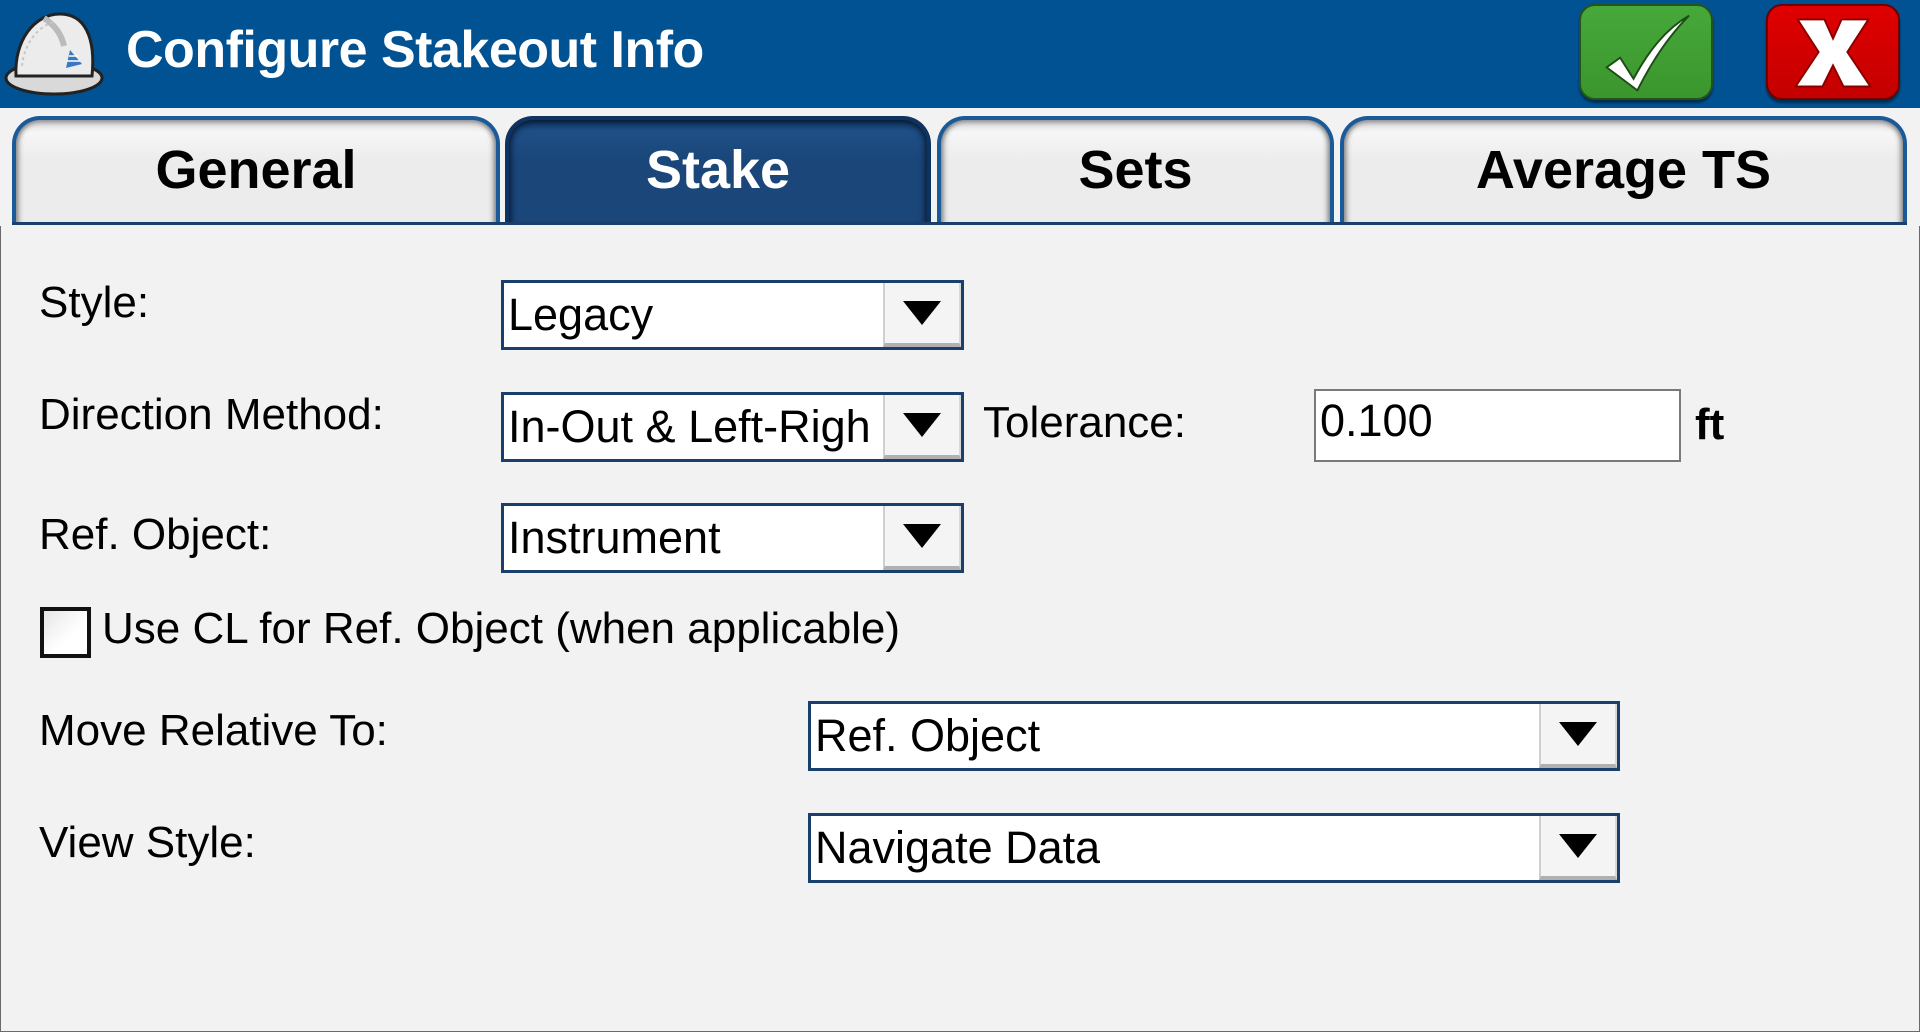 The height and width of the screenshot is (1032, 1920). Describe the element at coordinates (94, 302) in the screenshot. I see `style-label: Style:` at that location.